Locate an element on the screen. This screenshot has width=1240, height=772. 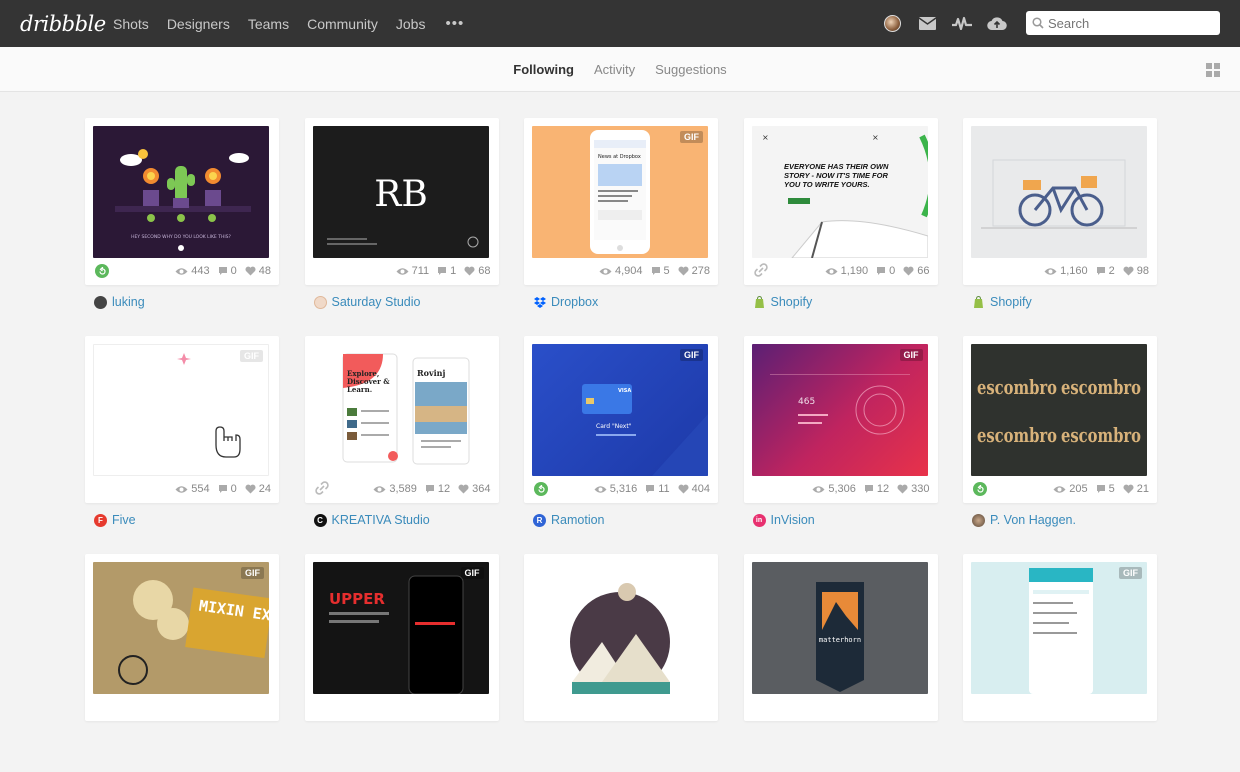
thumb-card-next: Card "Next" is located at coordinates (614, 426).